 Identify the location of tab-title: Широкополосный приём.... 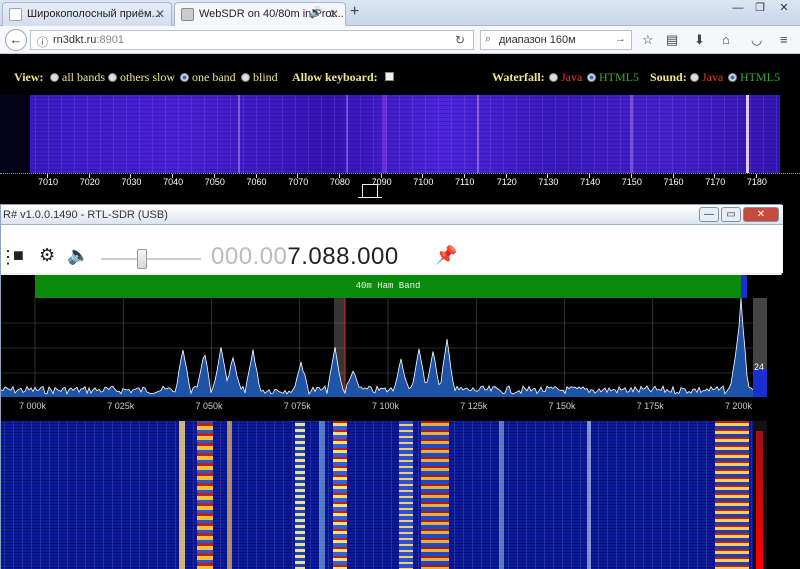
(94, 14).